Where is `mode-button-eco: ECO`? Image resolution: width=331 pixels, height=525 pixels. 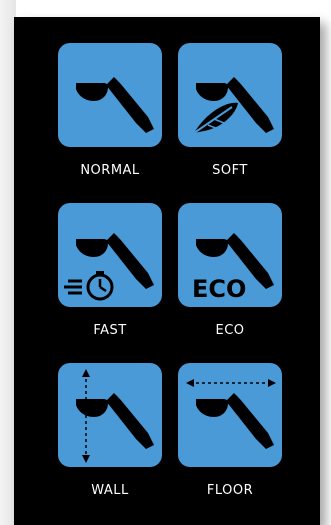
mode-button-eco: ECO is located at coordinates (230, 255).